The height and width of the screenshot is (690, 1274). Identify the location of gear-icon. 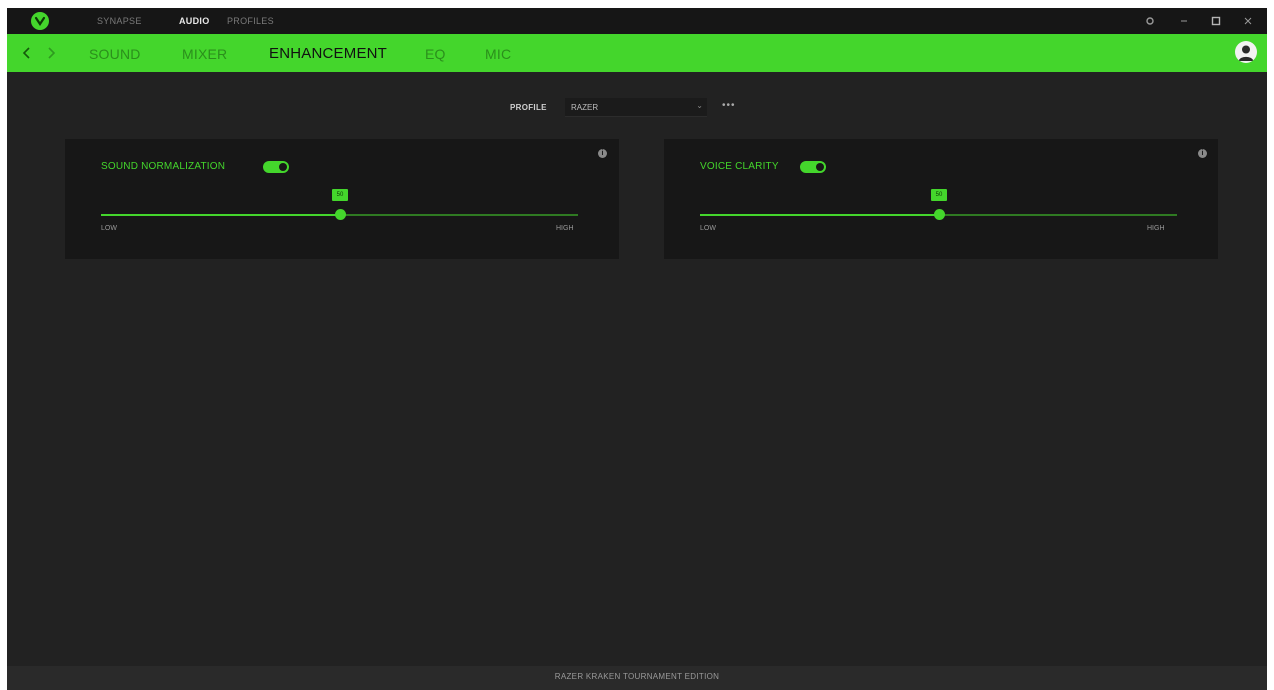
(1150, 21).